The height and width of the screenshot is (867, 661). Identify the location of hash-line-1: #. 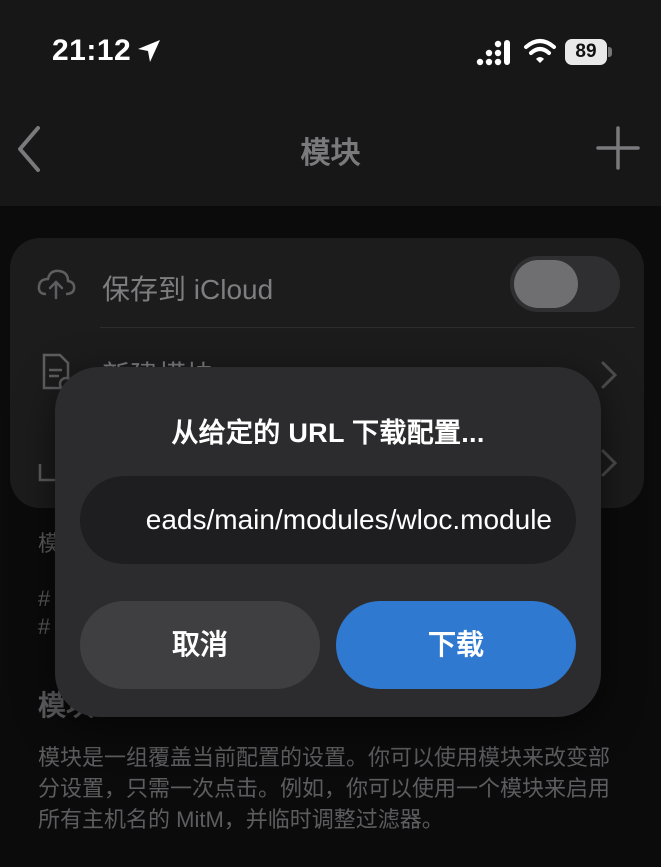
(44, 598).